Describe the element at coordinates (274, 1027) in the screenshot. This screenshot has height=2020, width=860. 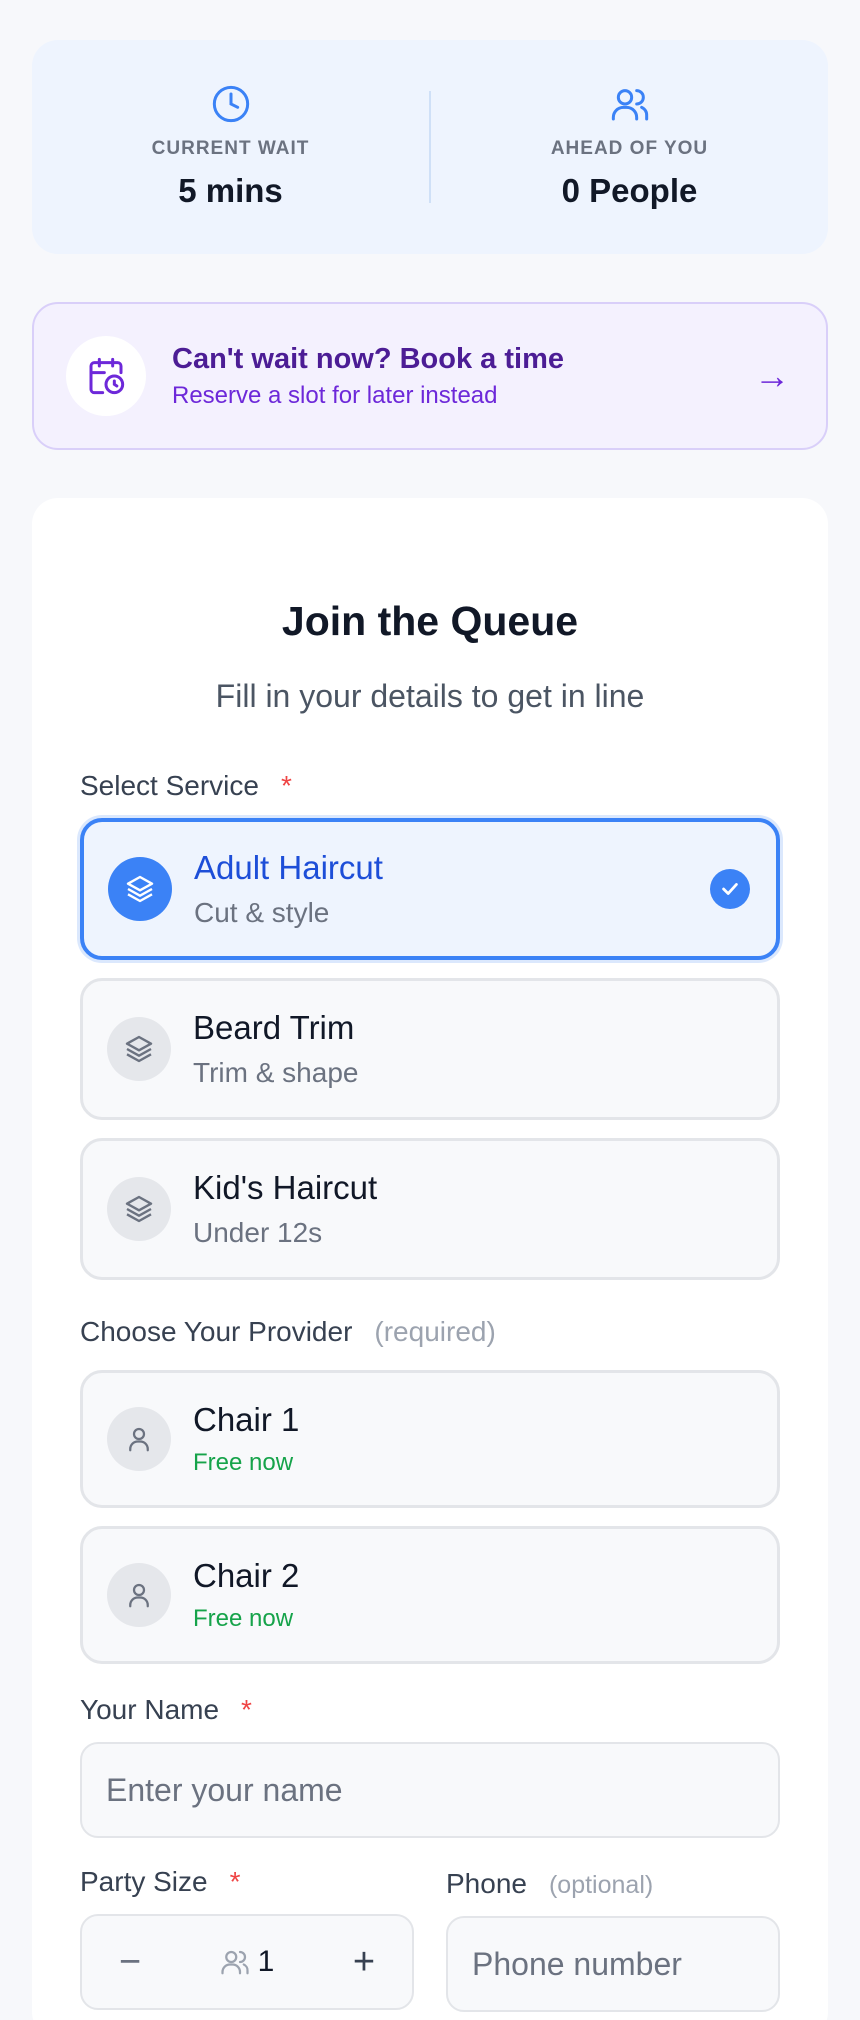
I see `service-name: Beard Trim` at that location.